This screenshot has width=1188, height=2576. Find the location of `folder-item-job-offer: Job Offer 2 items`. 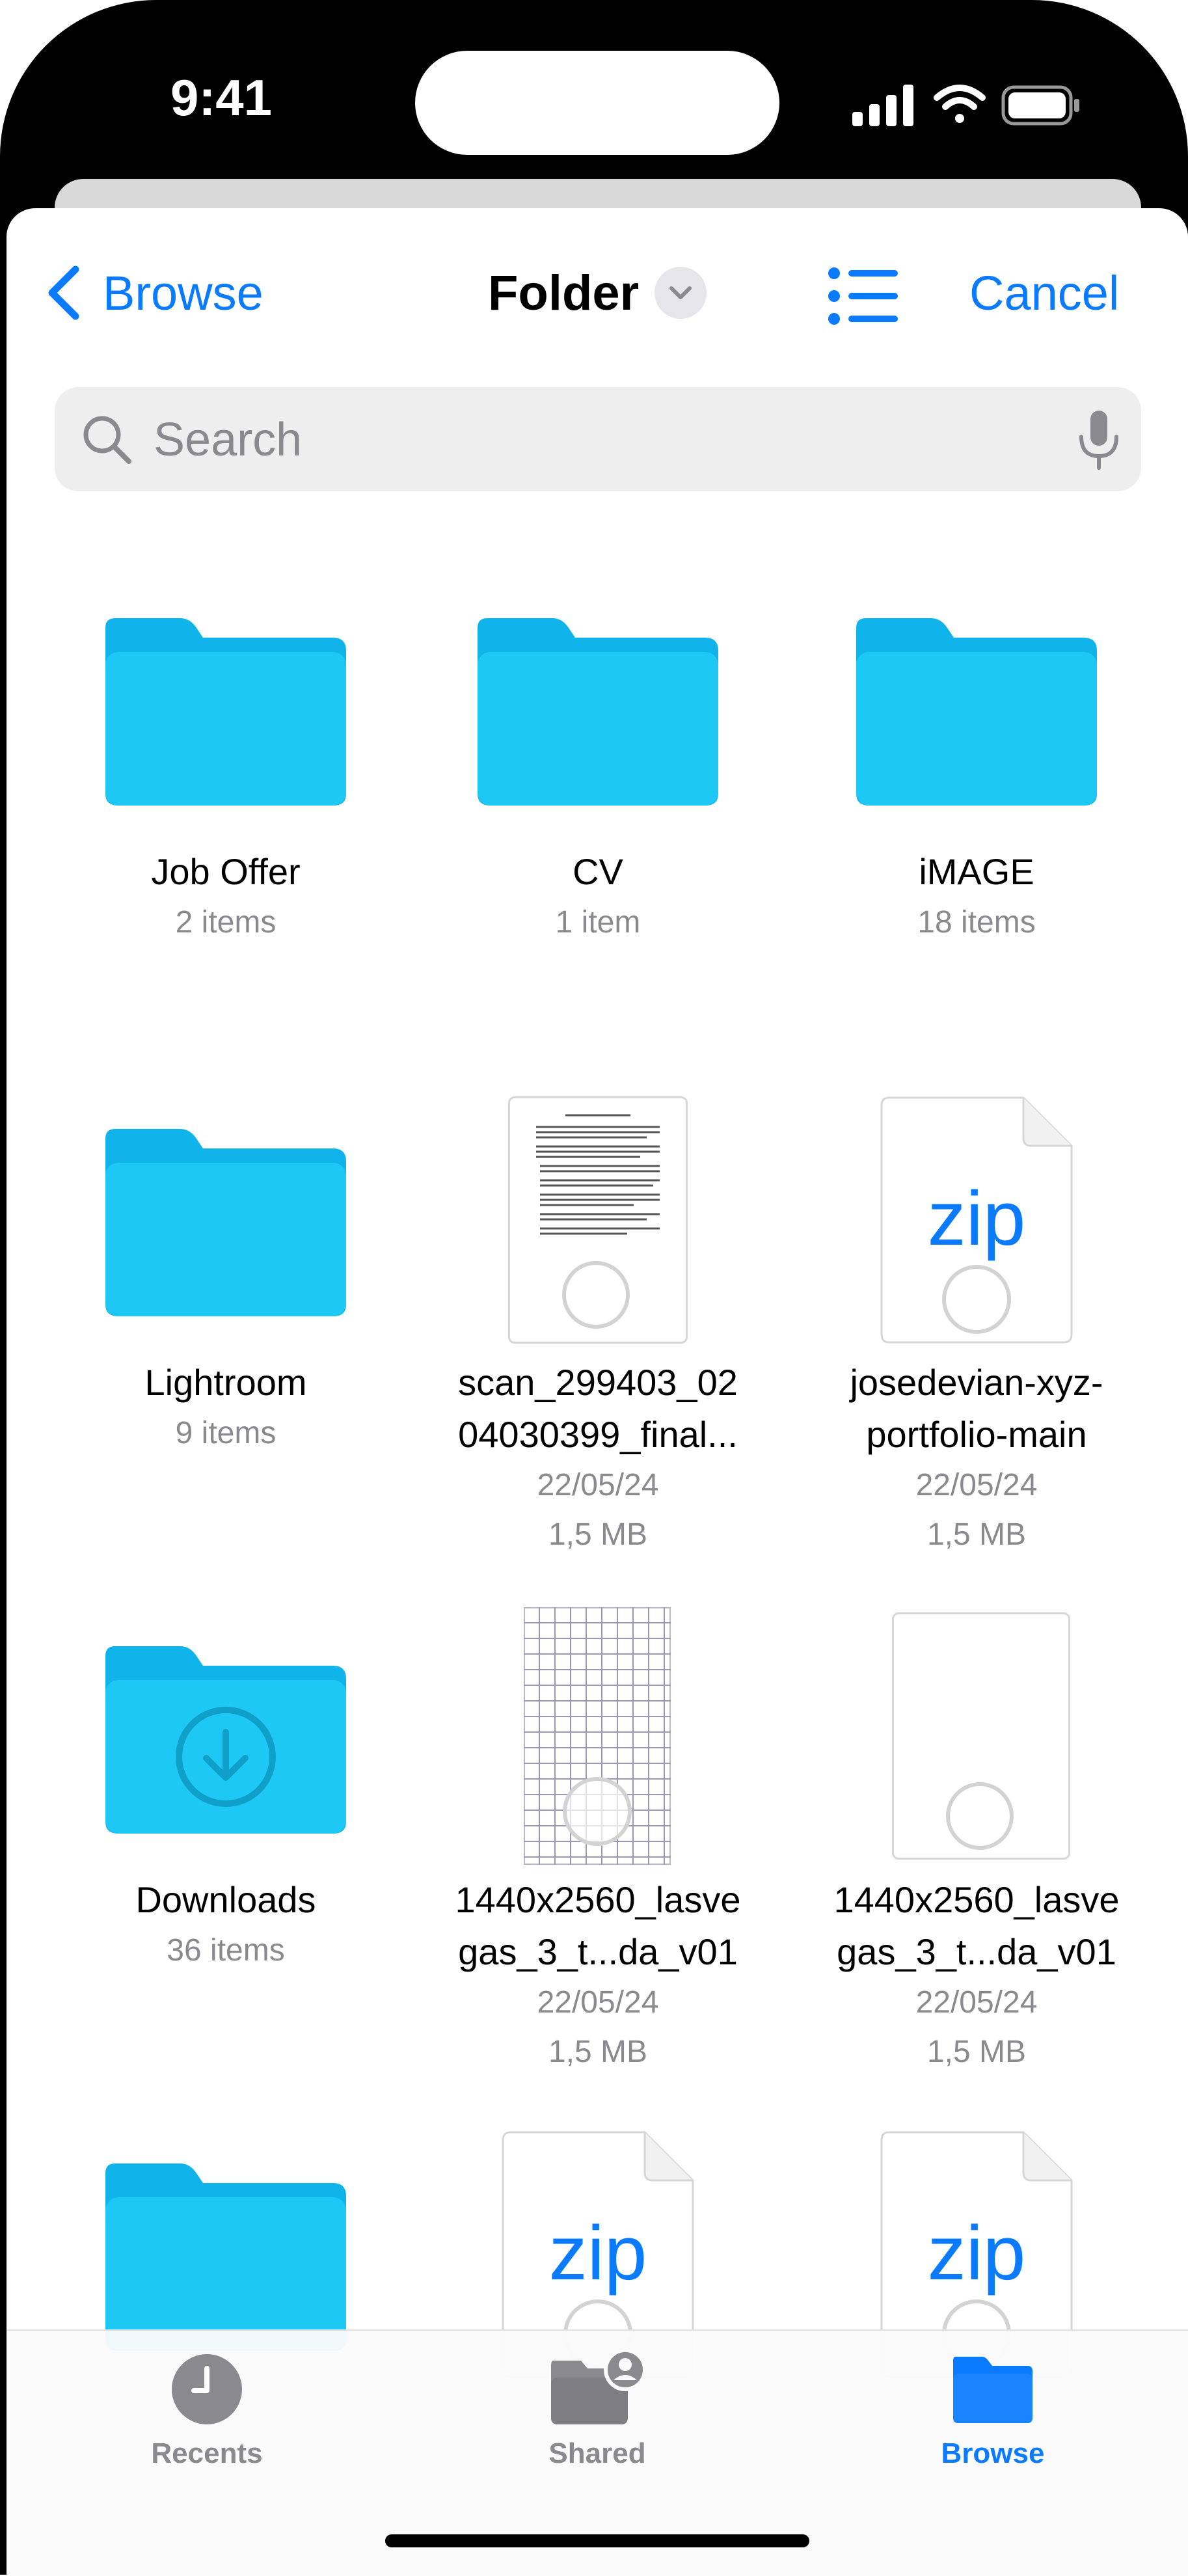

folder-item-job-offer: Job Offer 2 items is located at coordinates (226, 766).